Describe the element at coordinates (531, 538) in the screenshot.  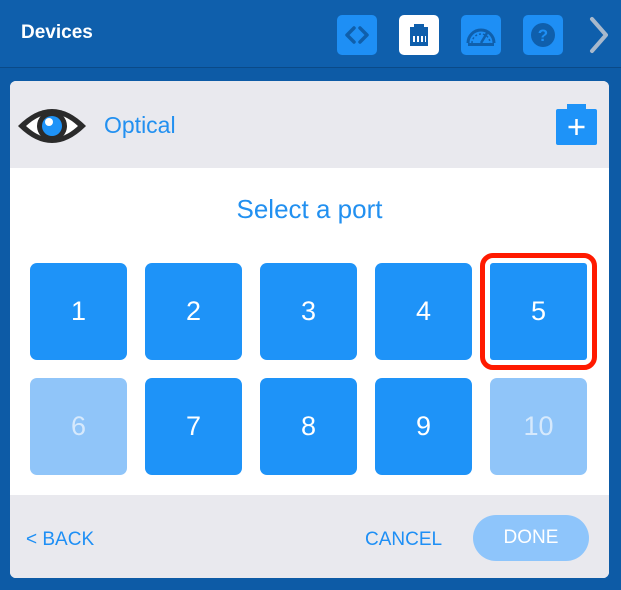
I see `done-button: DONE` at that location.